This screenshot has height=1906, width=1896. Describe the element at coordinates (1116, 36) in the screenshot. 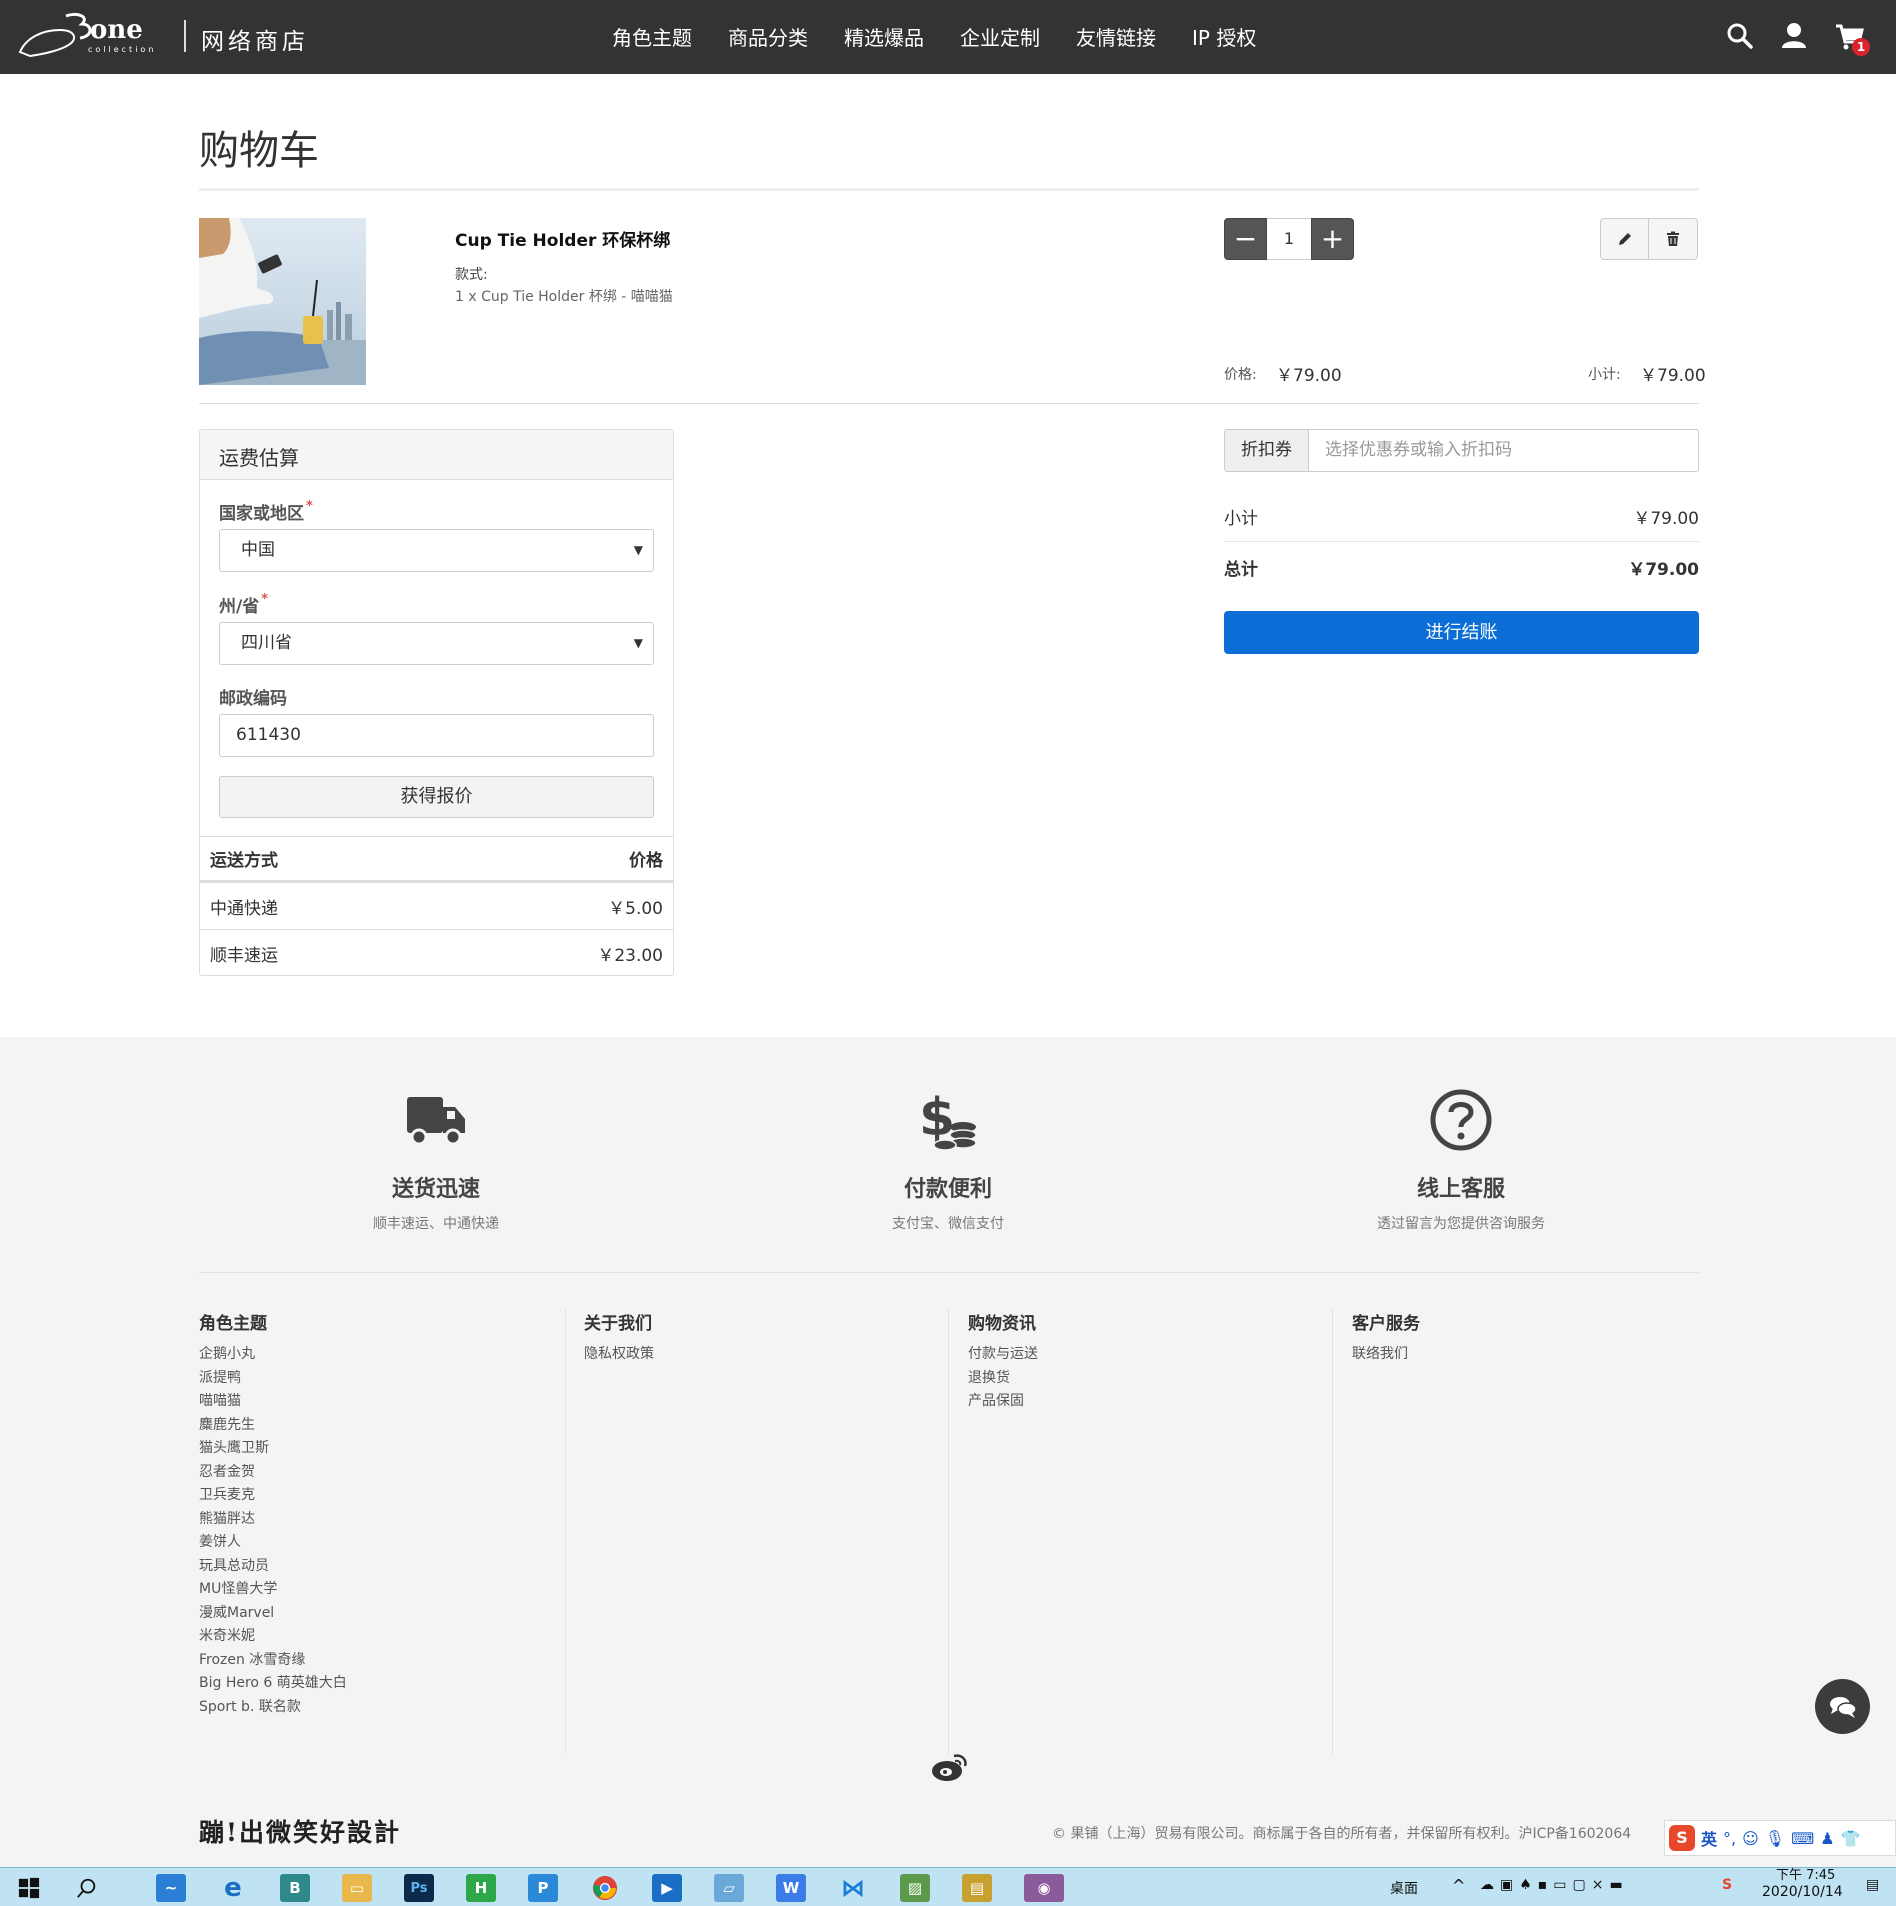

I see `nav-item-links: 友情链接` at that location.